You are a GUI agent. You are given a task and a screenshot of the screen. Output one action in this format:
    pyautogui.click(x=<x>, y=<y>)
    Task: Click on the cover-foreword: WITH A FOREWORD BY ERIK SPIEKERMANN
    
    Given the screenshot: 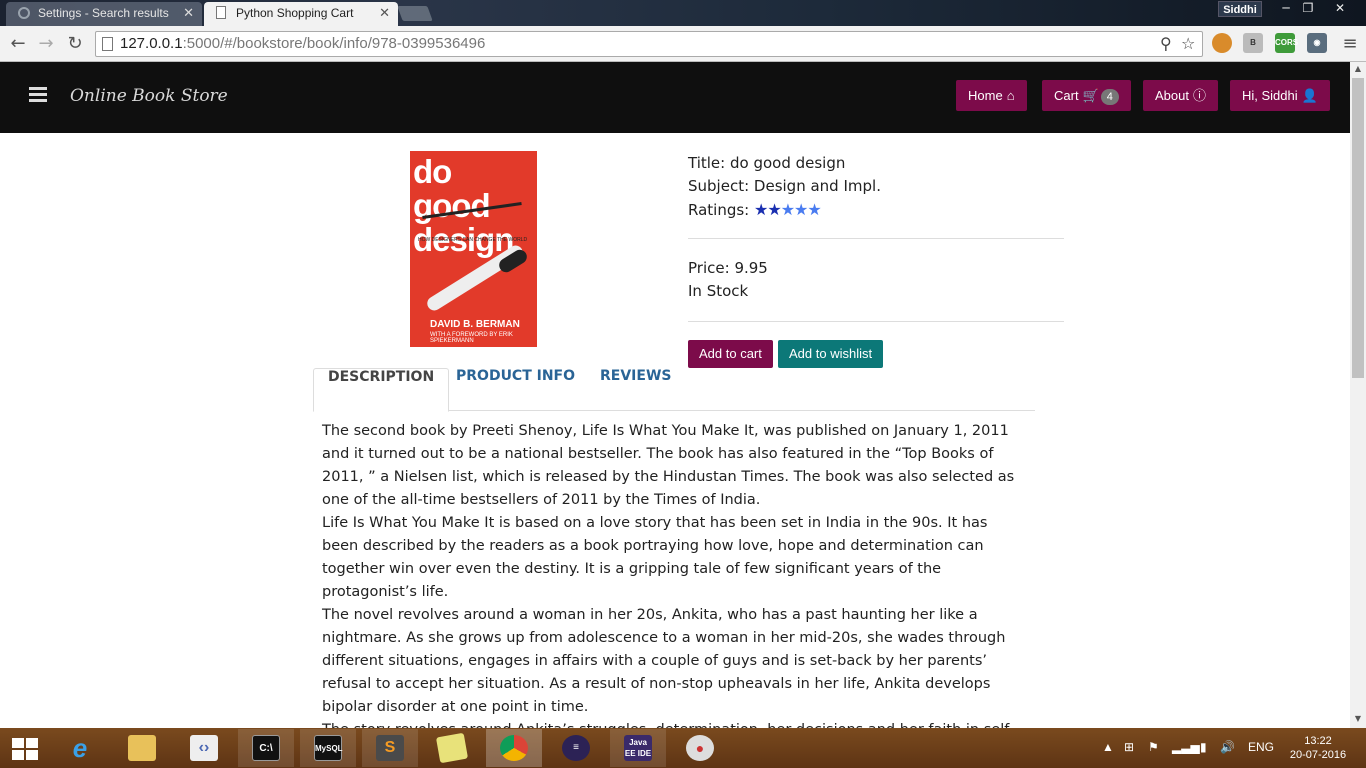 What is the action you would take?
    pyautogui.click(x=471, y=338)
    